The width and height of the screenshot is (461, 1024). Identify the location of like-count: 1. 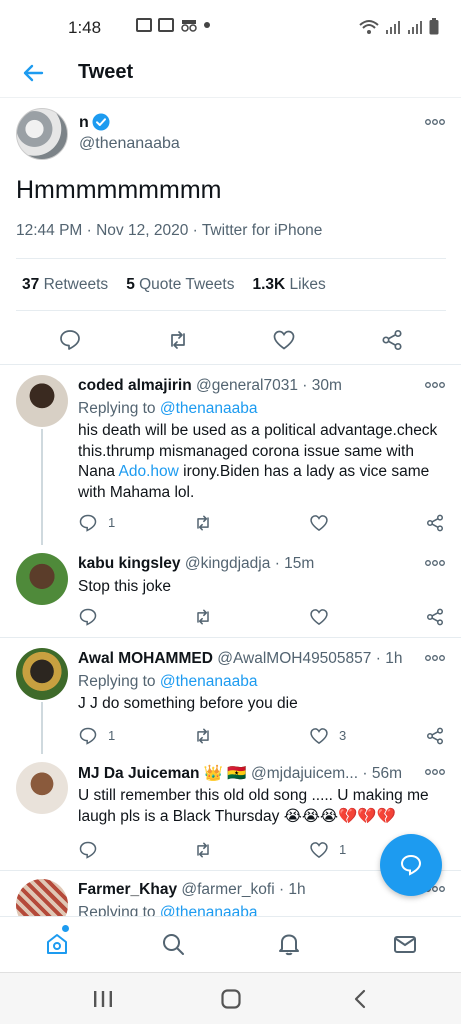
(343, 849).